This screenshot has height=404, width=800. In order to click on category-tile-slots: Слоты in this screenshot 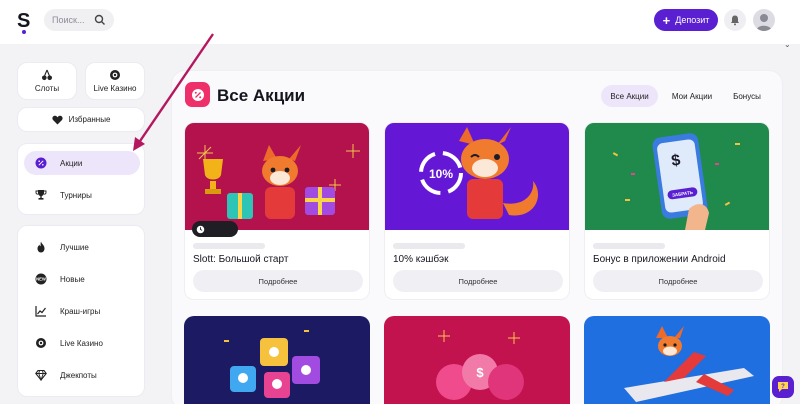, I will do `click(47, 81)`.